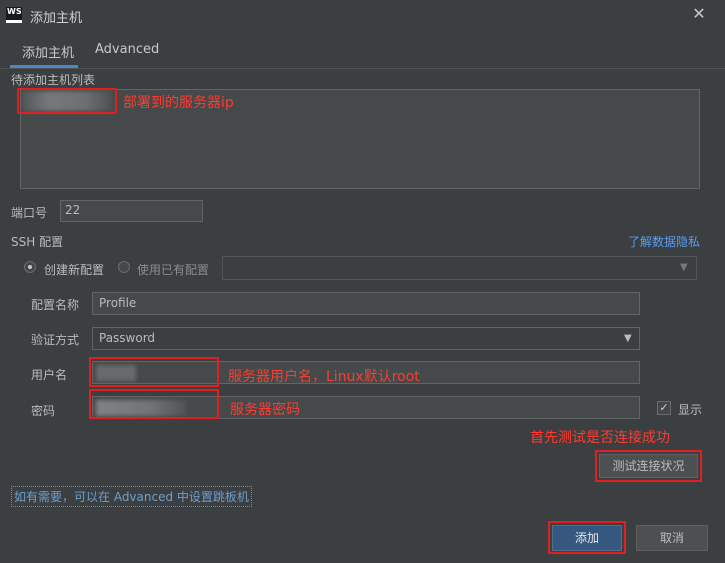 The height and width of the screenshot is (563, 725). What do you see at coordinates (131, 211) in the screenshot?
I see `port-input: 22` at bounding box center [131, 211].